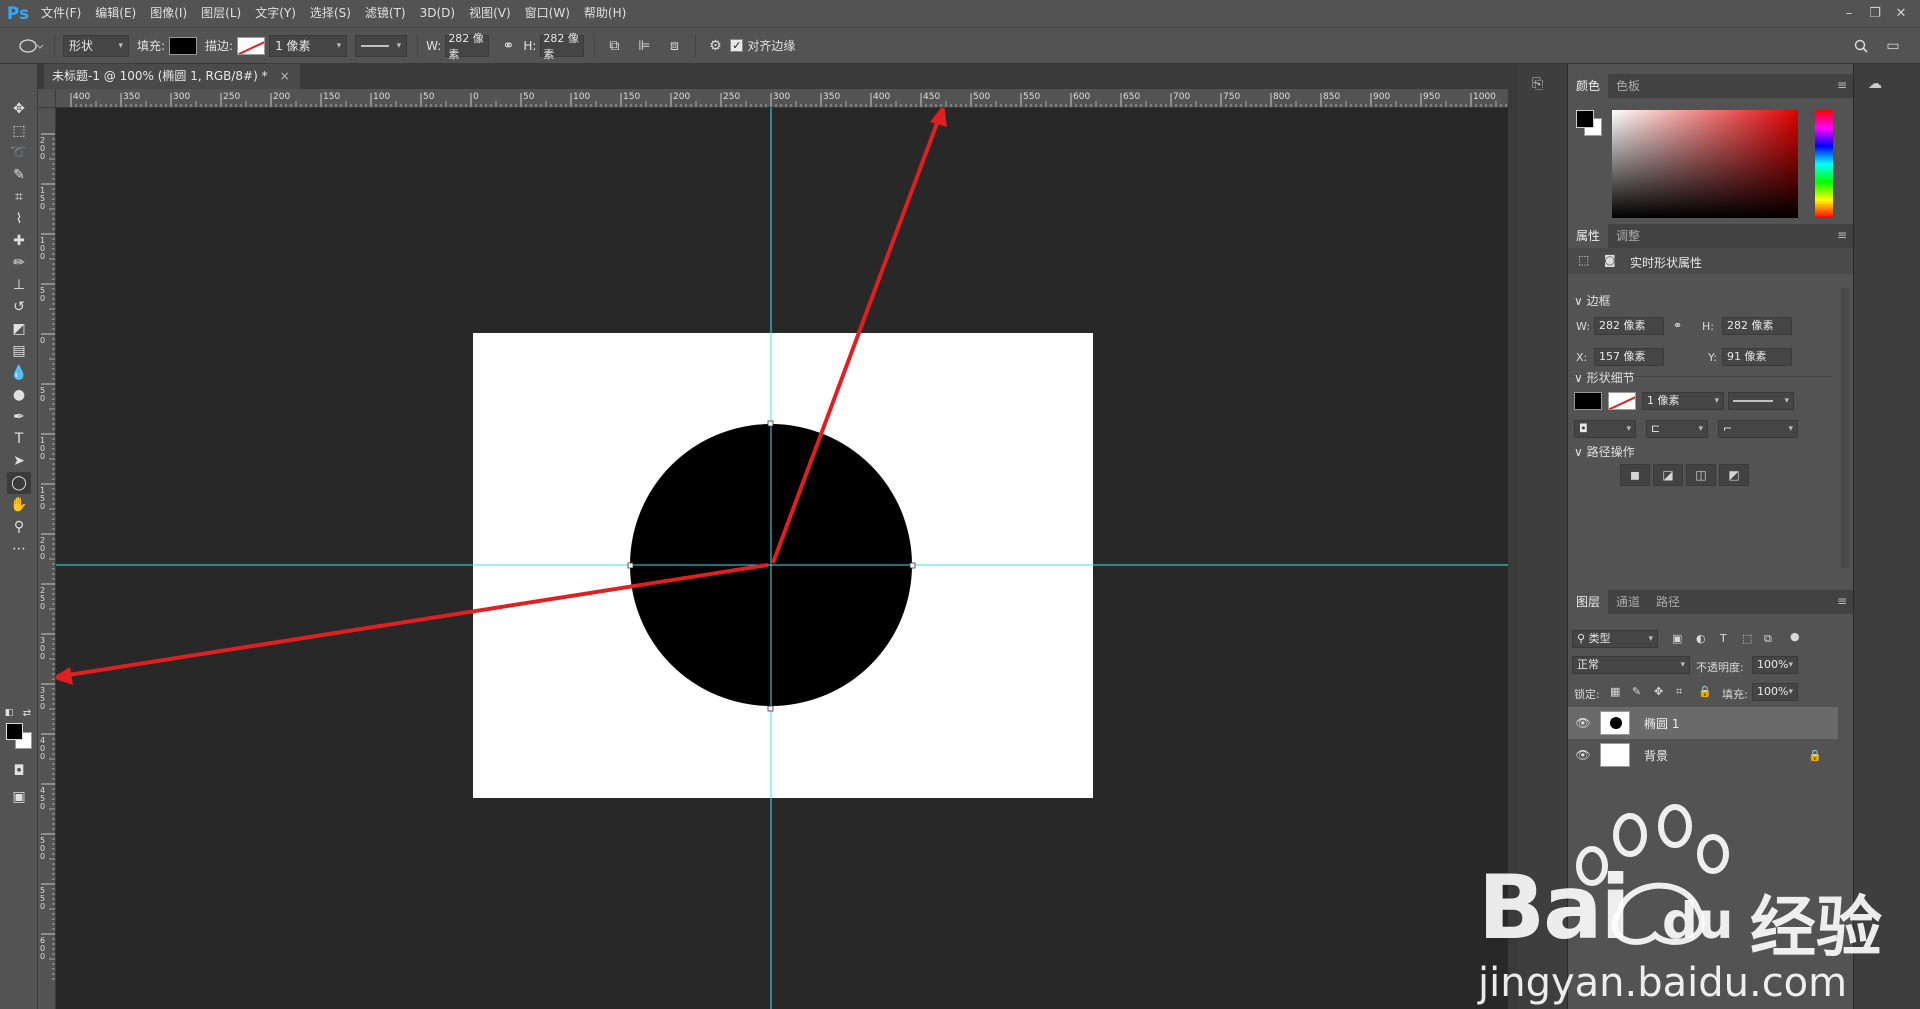 This screenshot has width=1920, height=1009. I want to click on height-input: 282 像素, so click(562, 46).